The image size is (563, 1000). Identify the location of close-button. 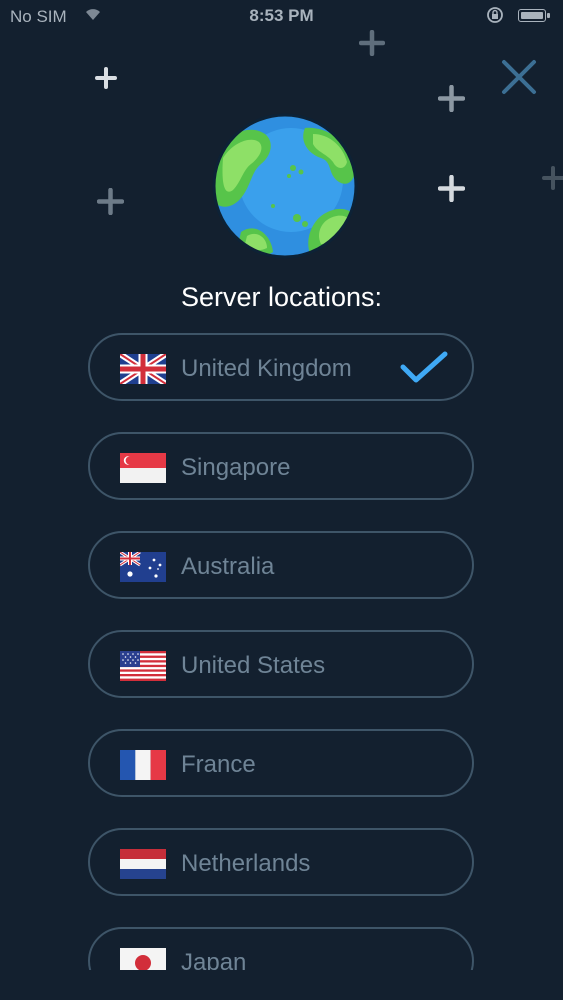
(519, 77).